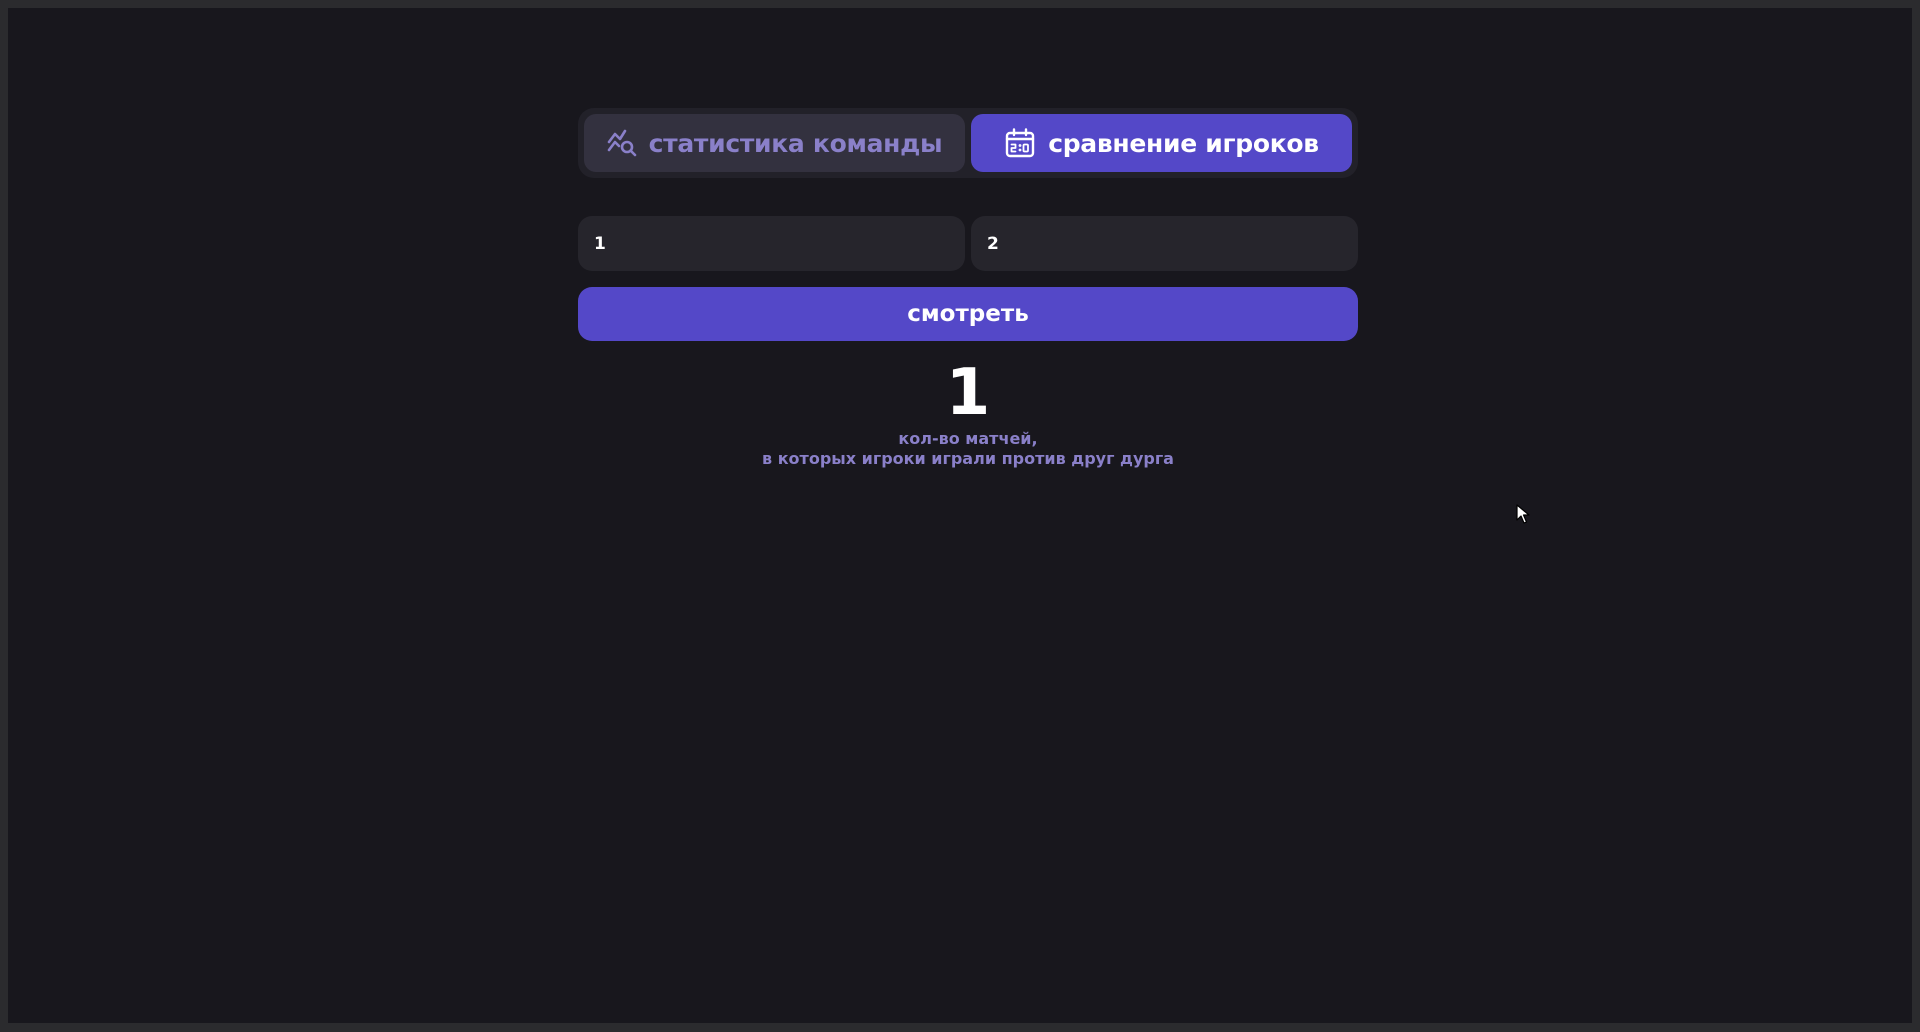 This screenshot has width=1920, height=1032. Describe the element at coordinates (1523, 516) in the screenshot. I see `mouse-cursor-icon` at that location.